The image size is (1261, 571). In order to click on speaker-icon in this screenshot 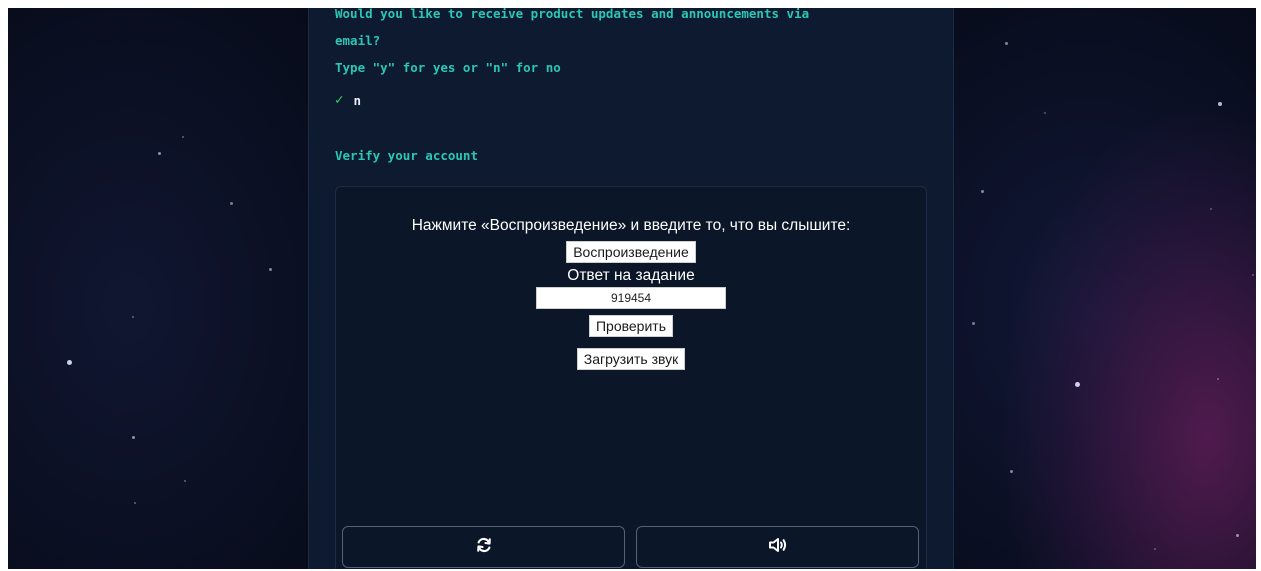, I will do `click(778, 547)`.